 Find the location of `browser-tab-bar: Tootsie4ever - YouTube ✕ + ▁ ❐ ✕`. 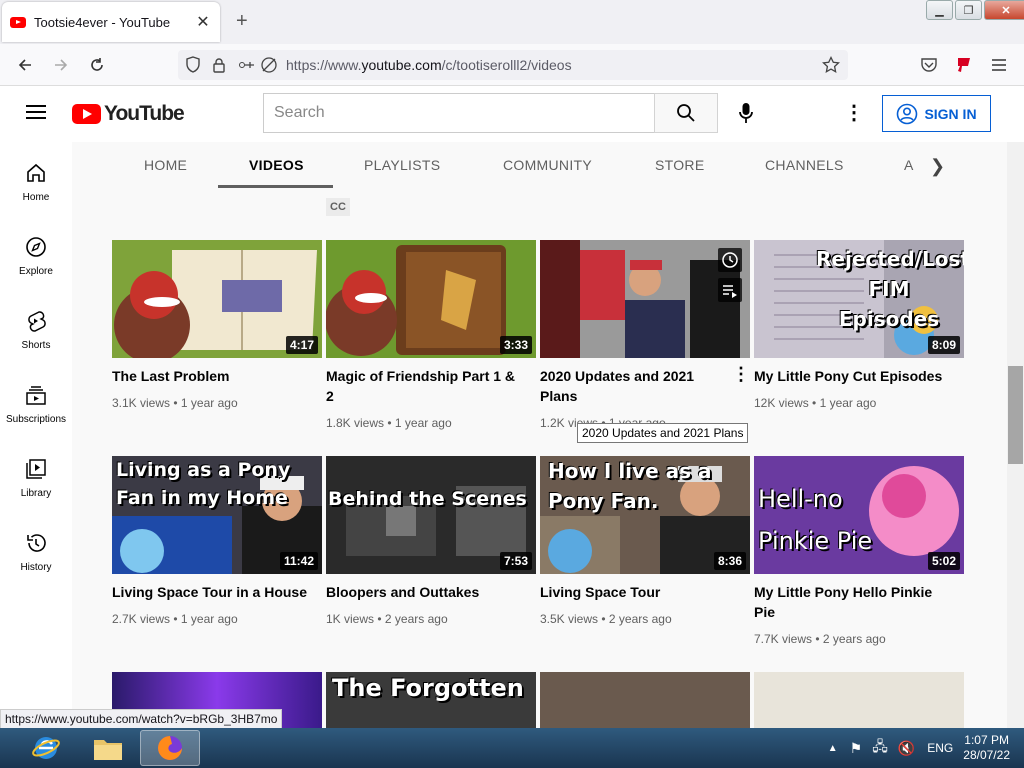

browser-tab-bar: Tootsie4ever - YouTube ✕ + ▁ ❐ ✕ is located at coordinates (512, 22).